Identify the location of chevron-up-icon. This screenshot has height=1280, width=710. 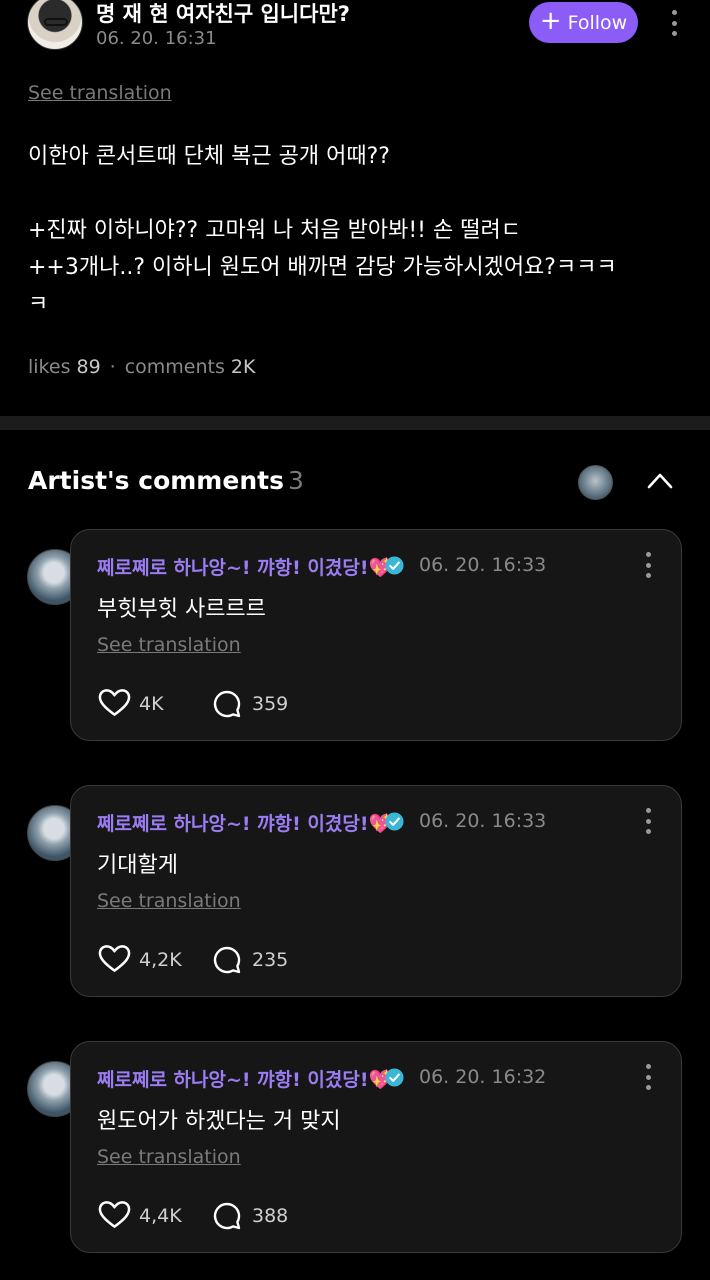
(660, 480).